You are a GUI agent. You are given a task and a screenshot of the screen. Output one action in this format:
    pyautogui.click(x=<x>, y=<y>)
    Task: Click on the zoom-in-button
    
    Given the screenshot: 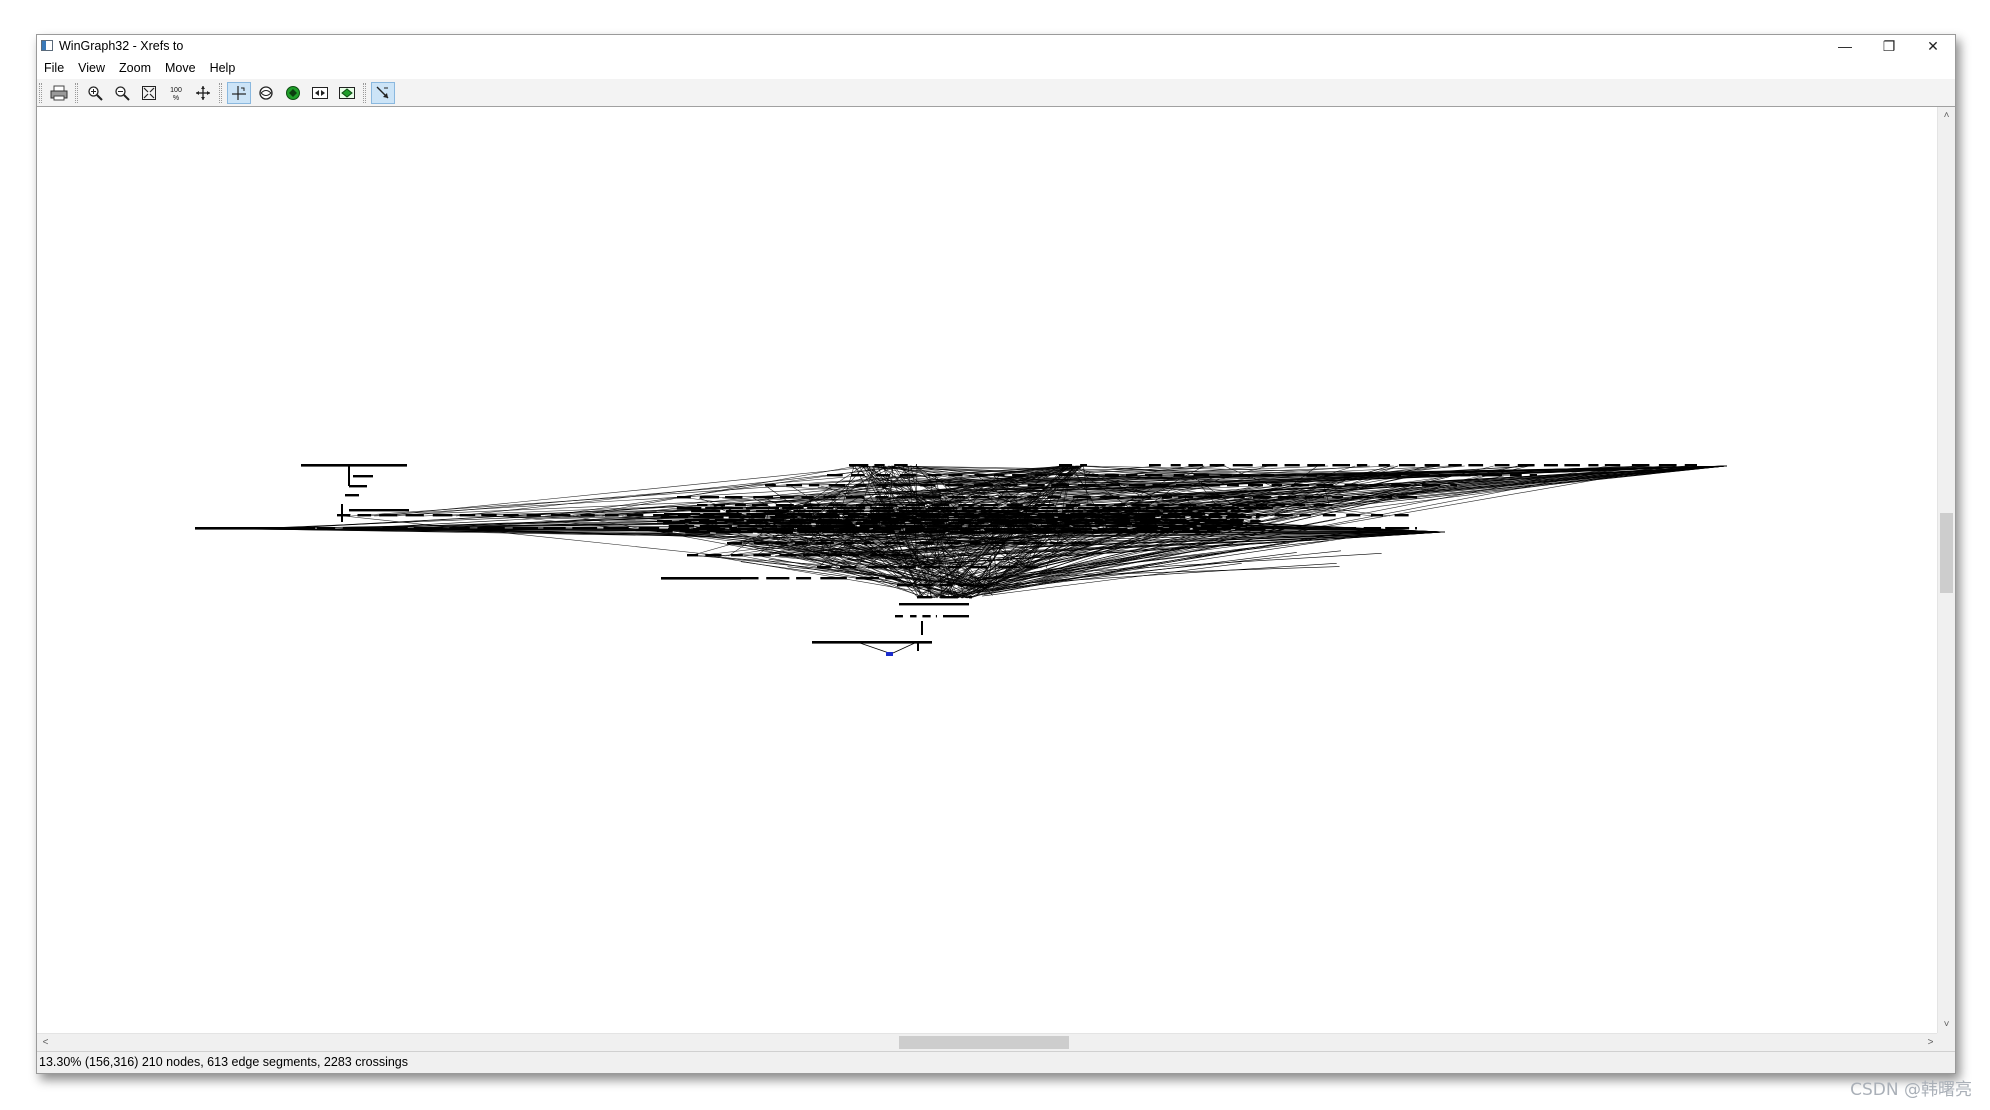 What is the action you would take?
    pyautogui.click(x=95, y=93)
    